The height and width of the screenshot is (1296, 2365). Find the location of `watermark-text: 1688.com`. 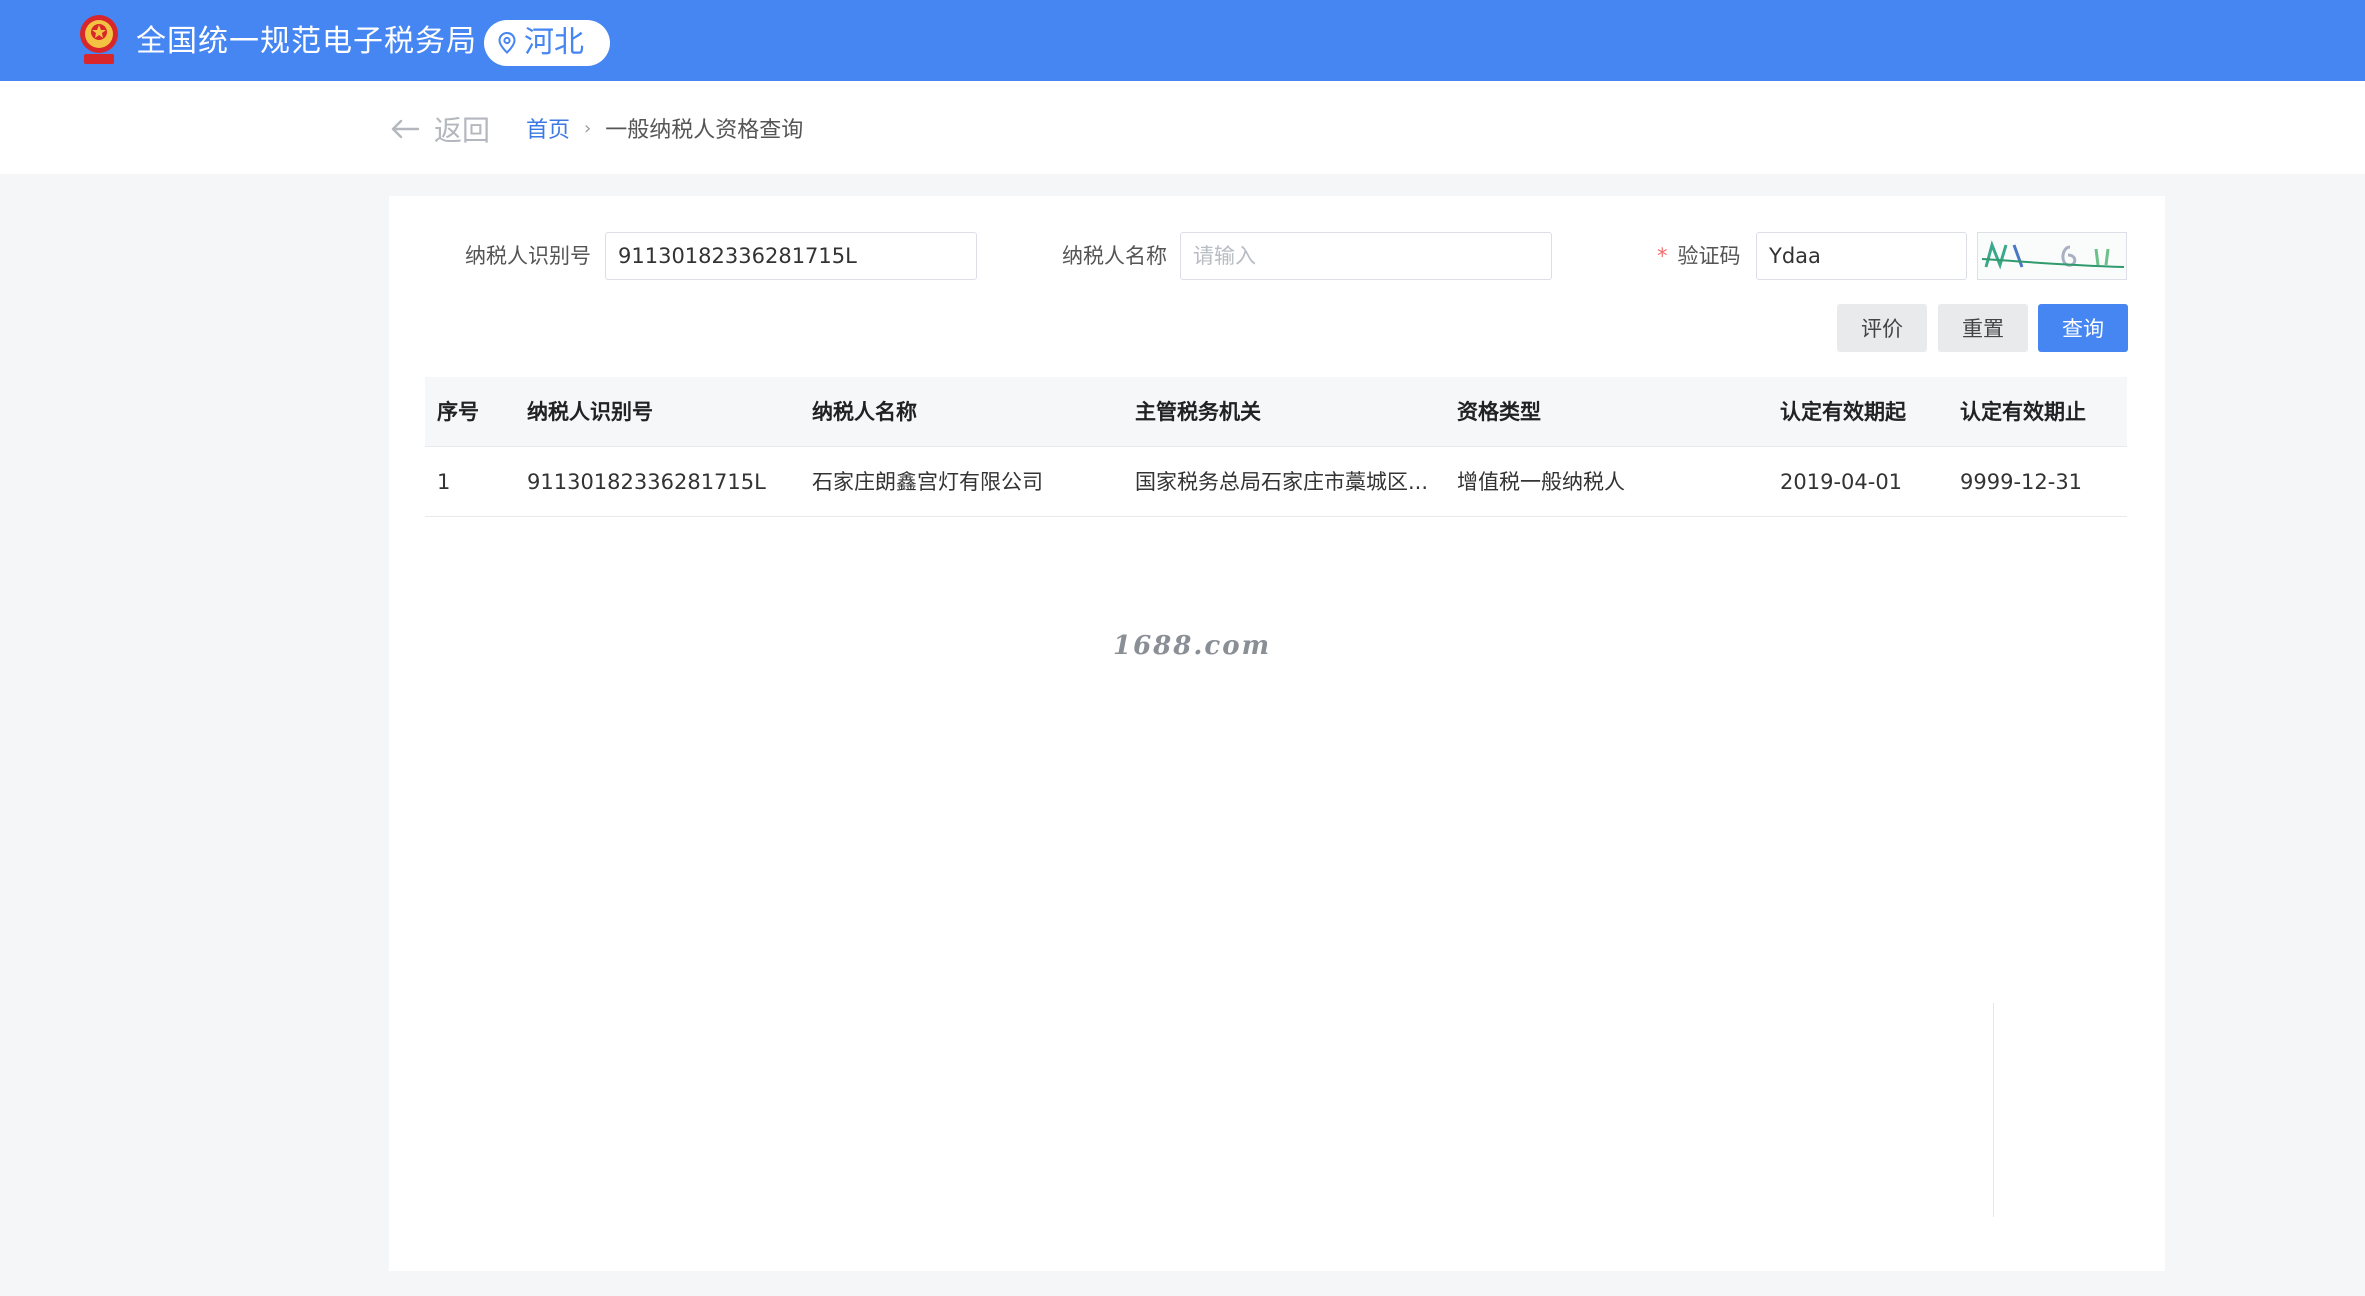

watermark-text: 1688.com is located at coordinates (1192, 646).